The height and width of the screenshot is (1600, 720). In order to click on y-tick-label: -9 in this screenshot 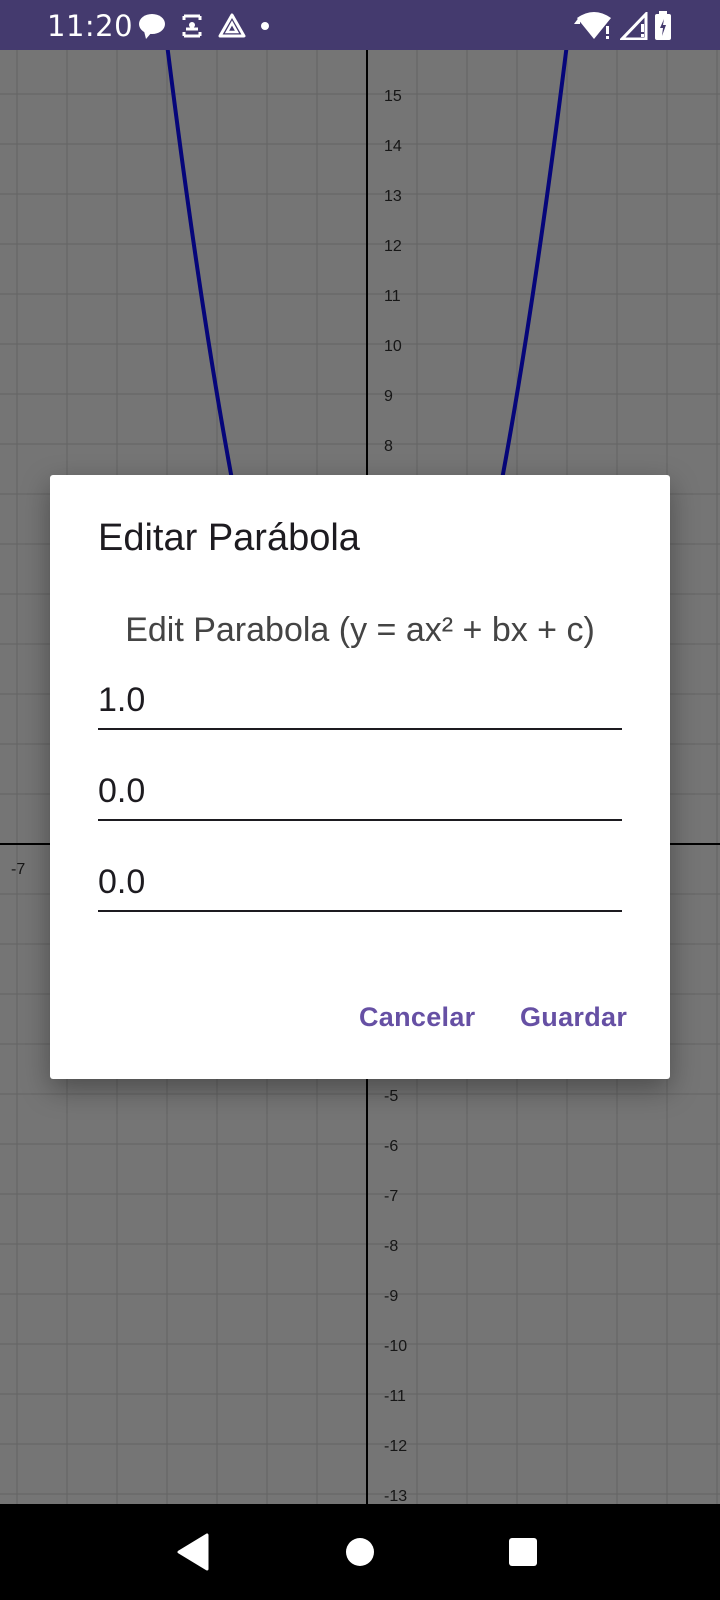, I will do `click(391, 1296)`.